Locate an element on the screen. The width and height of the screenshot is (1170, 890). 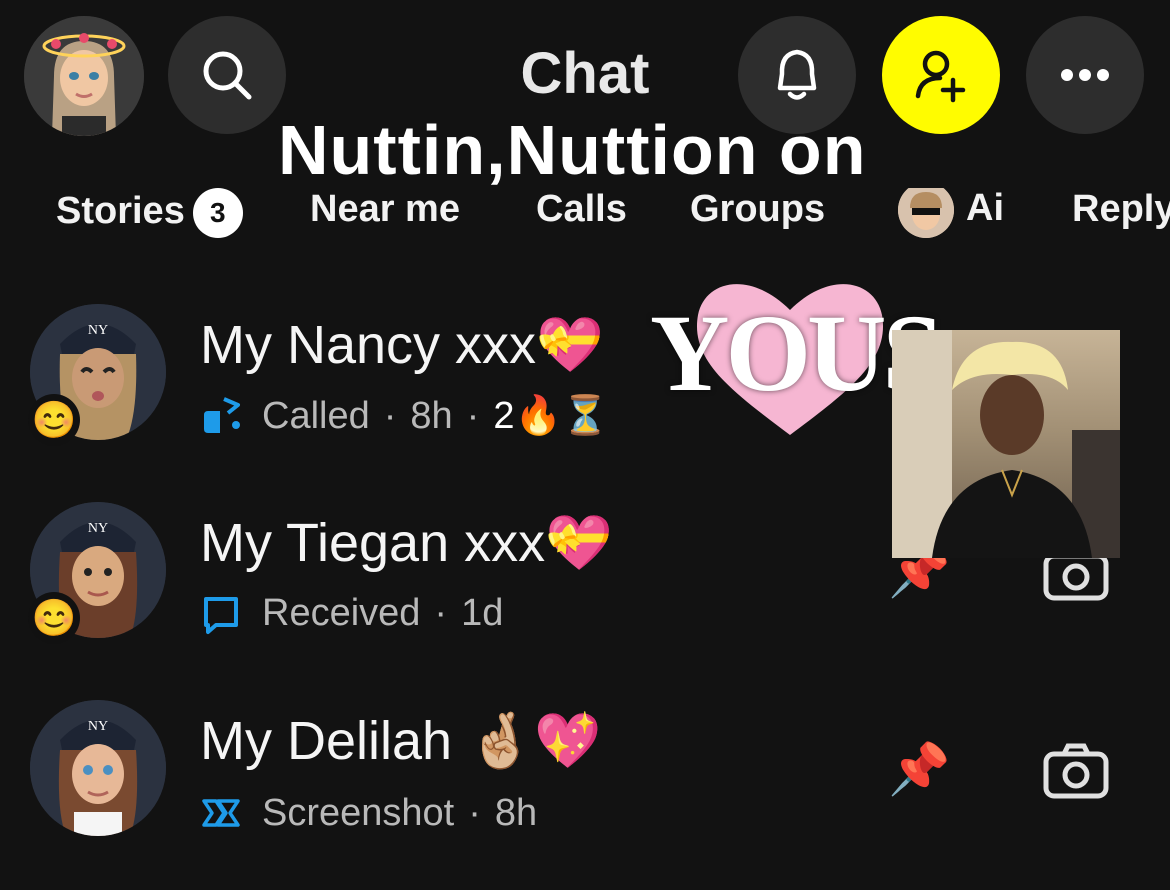
chat-status: Received · 1d is located at coordinates (351, 613).